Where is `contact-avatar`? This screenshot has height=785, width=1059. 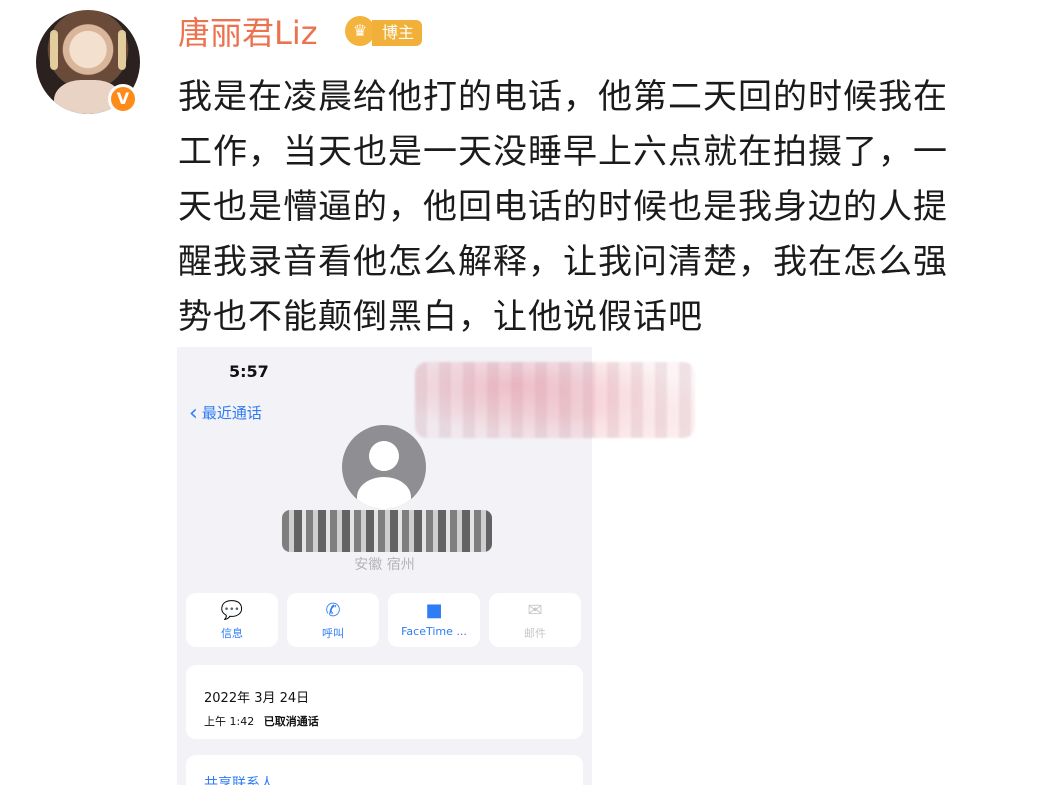 contact-avatar is located at coordinates (384, 467).